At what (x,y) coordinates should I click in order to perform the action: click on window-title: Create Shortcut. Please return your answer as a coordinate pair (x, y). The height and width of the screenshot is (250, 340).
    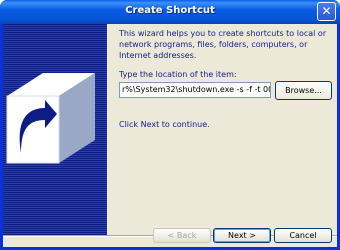
    Looking at the image, I should click on (170, 10).